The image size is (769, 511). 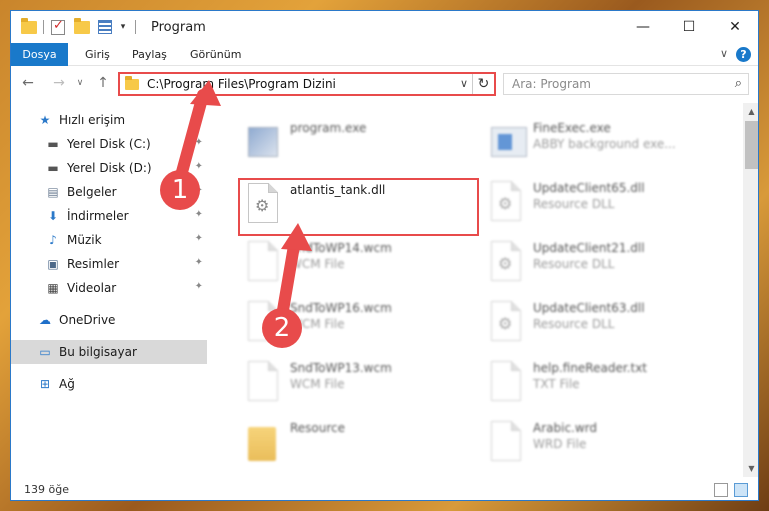 I want to click on maximize-button: ☐, so click(x=689, y=27).